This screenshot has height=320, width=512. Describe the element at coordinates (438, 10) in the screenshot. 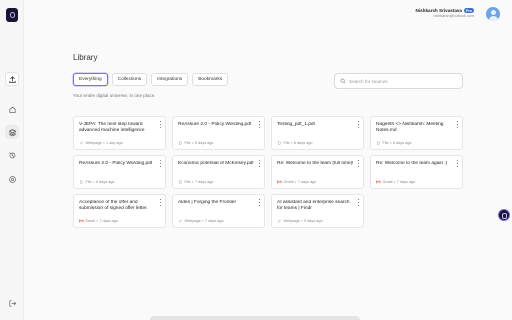

I see `user-name: Nishkarsh Srivastava` at that location.